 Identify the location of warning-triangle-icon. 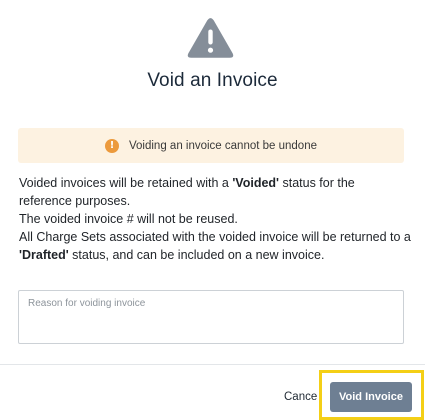
(210, 38).